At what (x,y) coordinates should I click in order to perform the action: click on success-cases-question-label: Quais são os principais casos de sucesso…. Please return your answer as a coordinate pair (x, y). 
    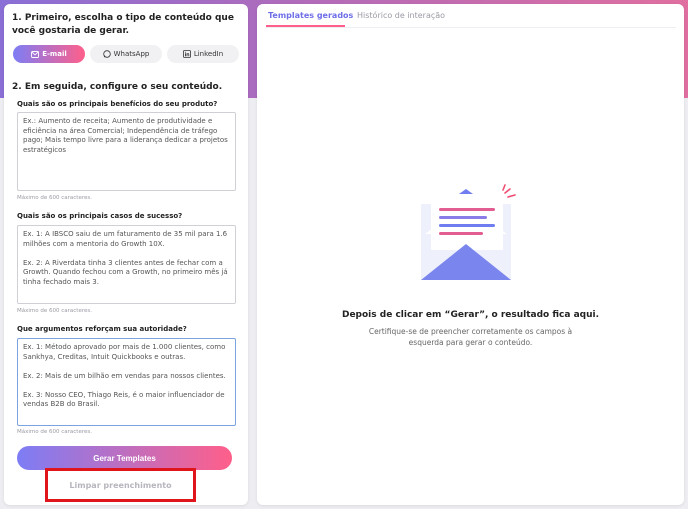
    Looking at the image, I should click on (100, 216).